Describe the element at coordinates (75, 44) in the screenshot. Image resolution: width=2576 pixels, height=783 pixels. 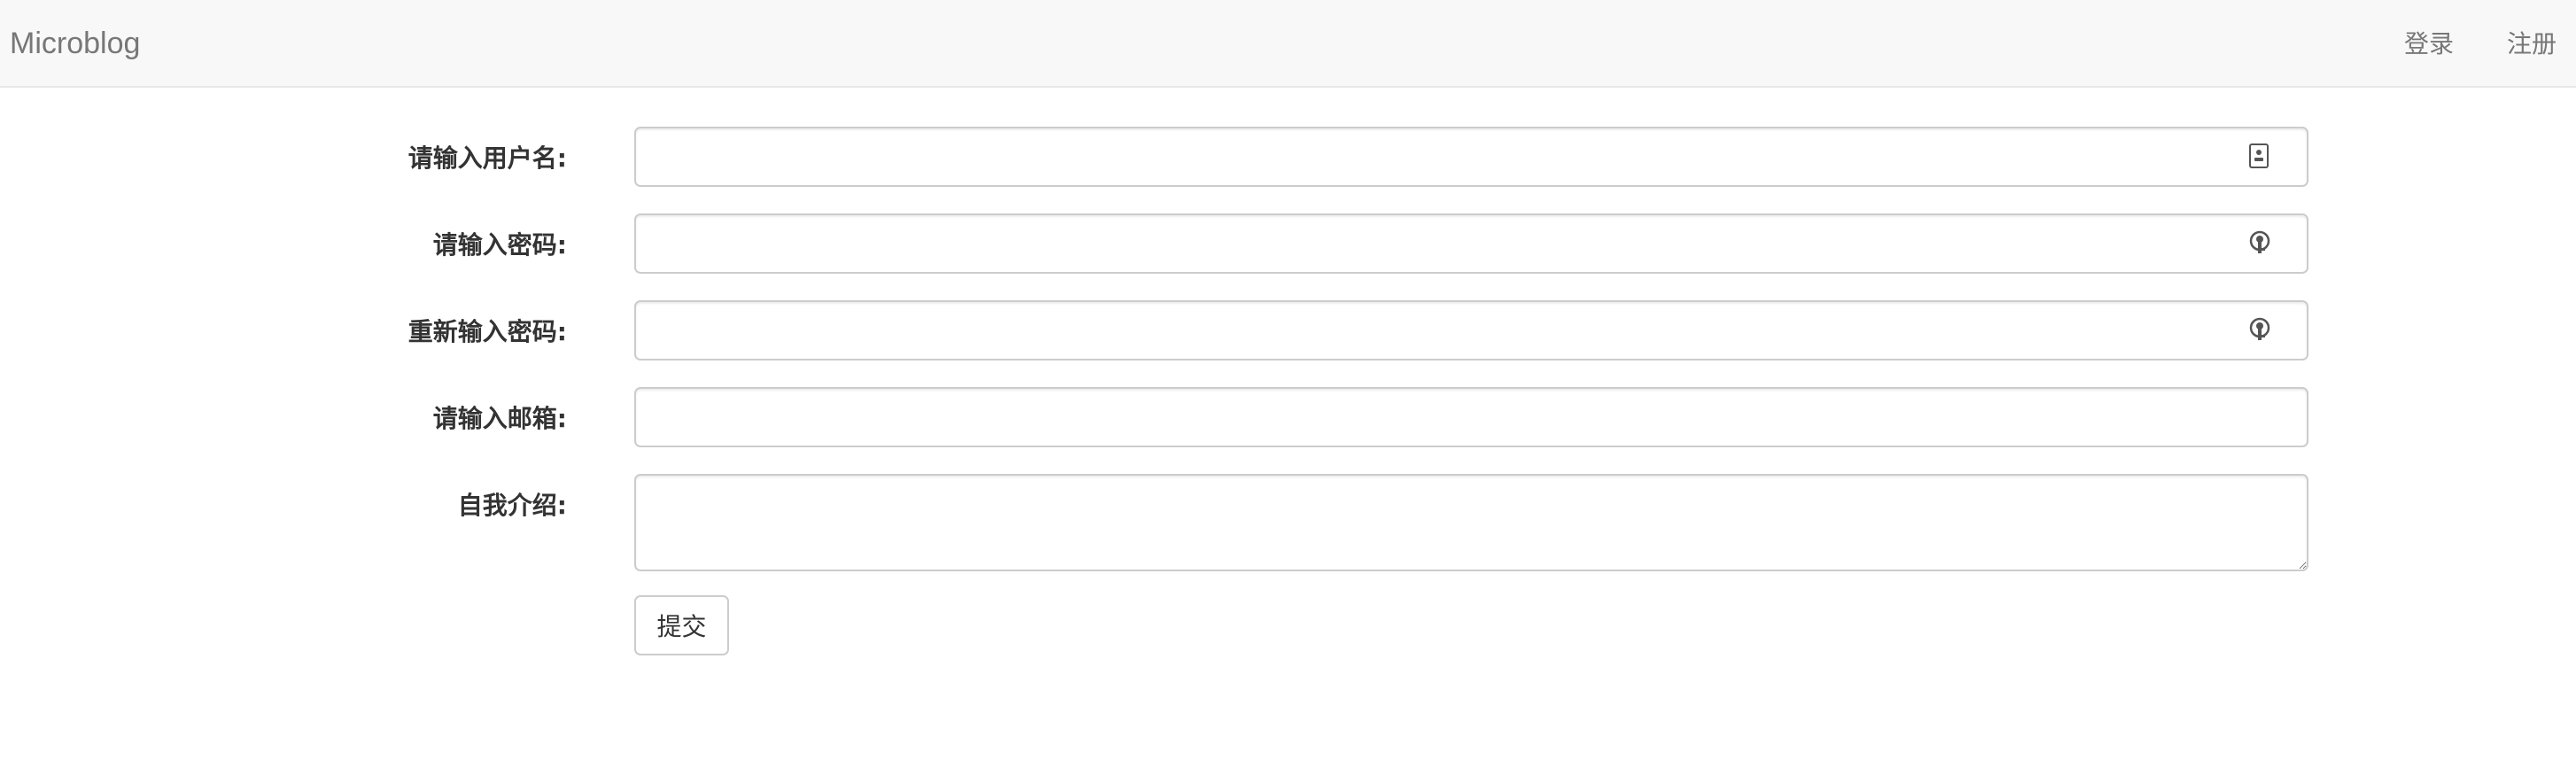
I see `brand-link: Microblog` at that location.